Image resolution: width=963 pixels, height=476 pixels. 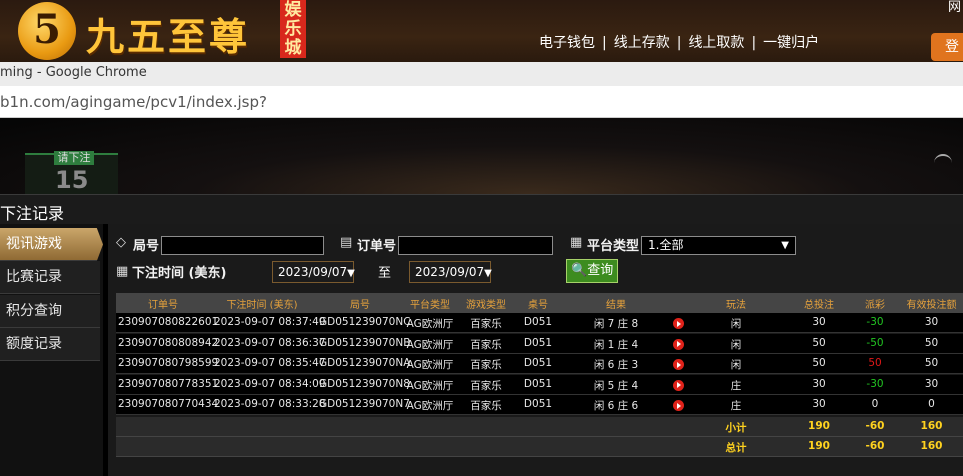 What do you see at coordinates (51, 244) in the screenshot?
I see `sidebar-item-live-games: 视讯游戏` at bounding box center [51, 244].